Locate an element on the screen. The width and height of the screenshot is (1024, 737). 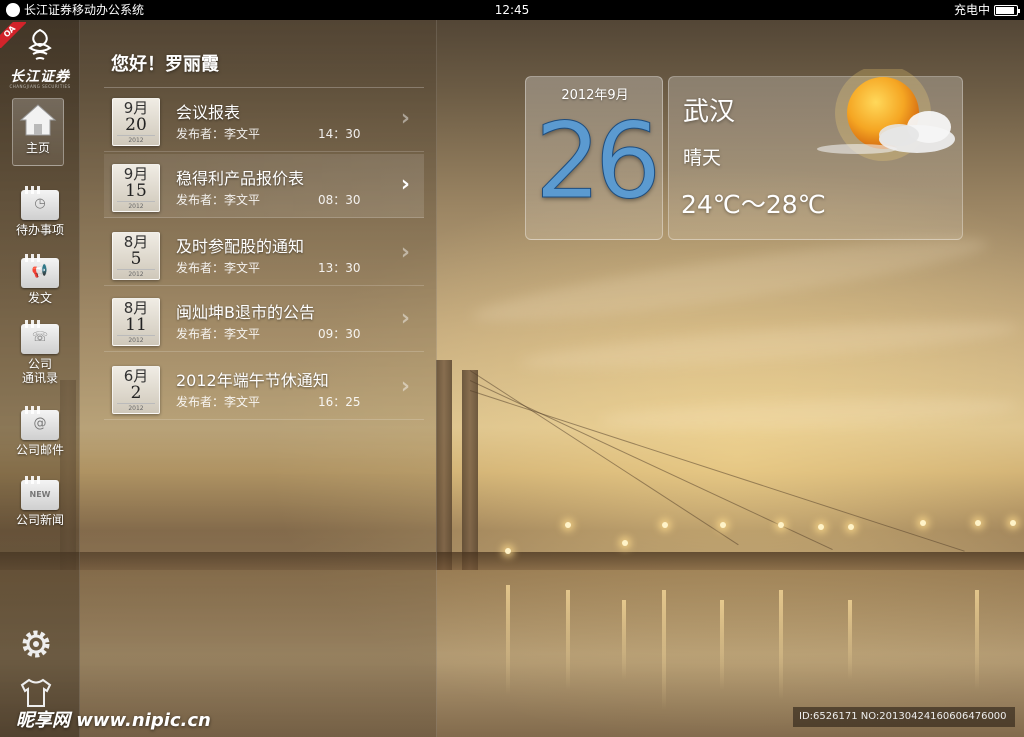
nav-dispatch-label: 发文 is located at coordinates (39, 298).